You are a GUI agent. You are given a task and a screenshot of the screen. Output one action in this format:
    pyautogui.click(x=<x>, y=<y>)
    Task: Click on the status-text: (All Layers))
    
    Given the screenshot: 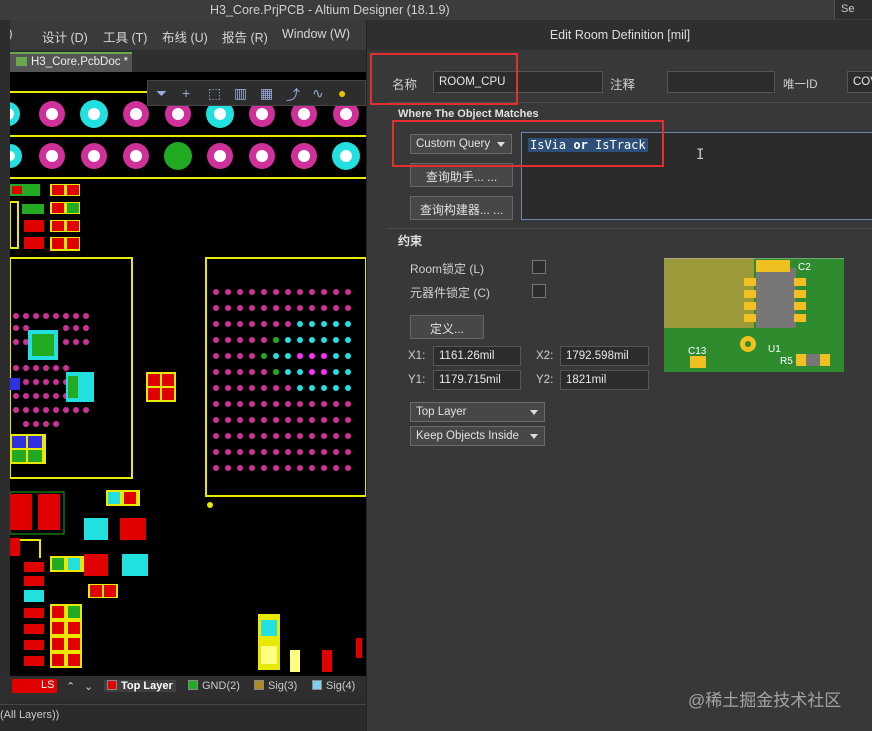 What is the action you would take?
    pyautogui.click(x=30, y=715)
    